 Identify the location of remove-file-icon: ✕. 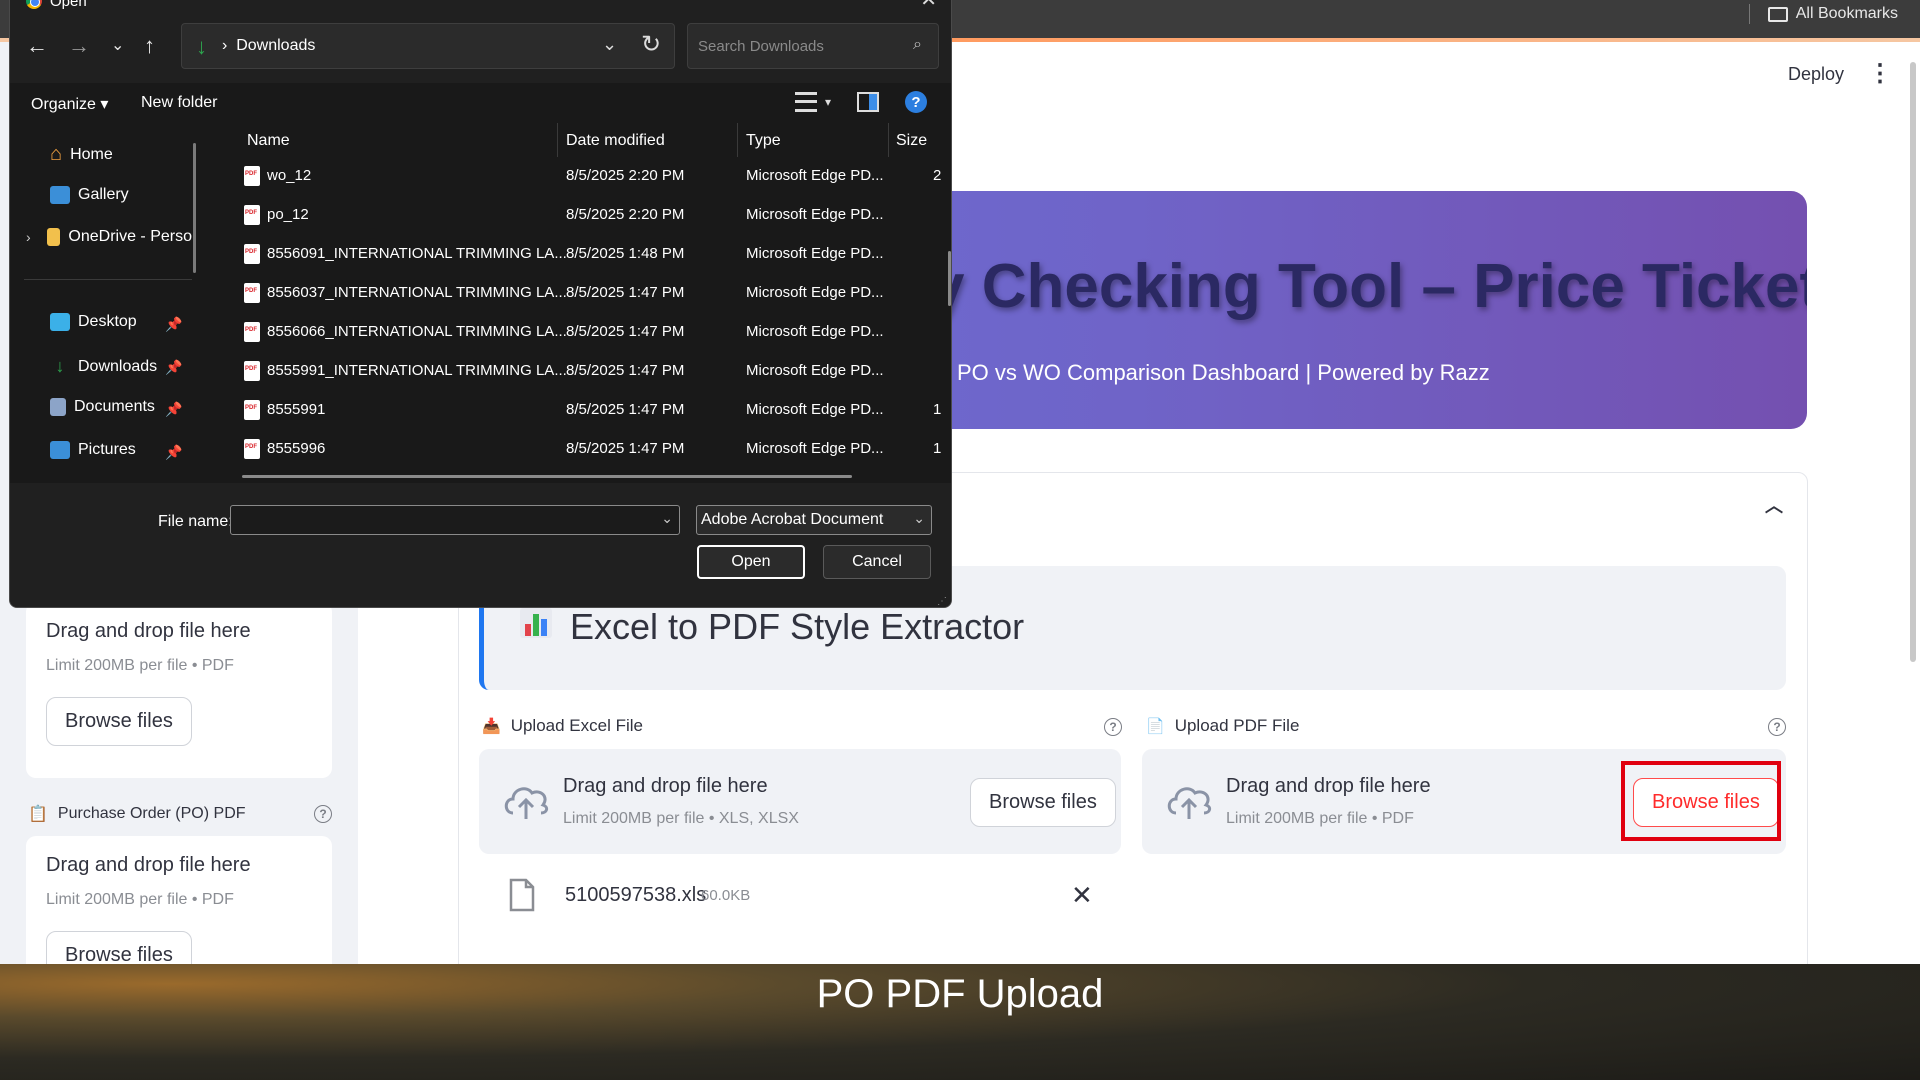
(1082, 895).